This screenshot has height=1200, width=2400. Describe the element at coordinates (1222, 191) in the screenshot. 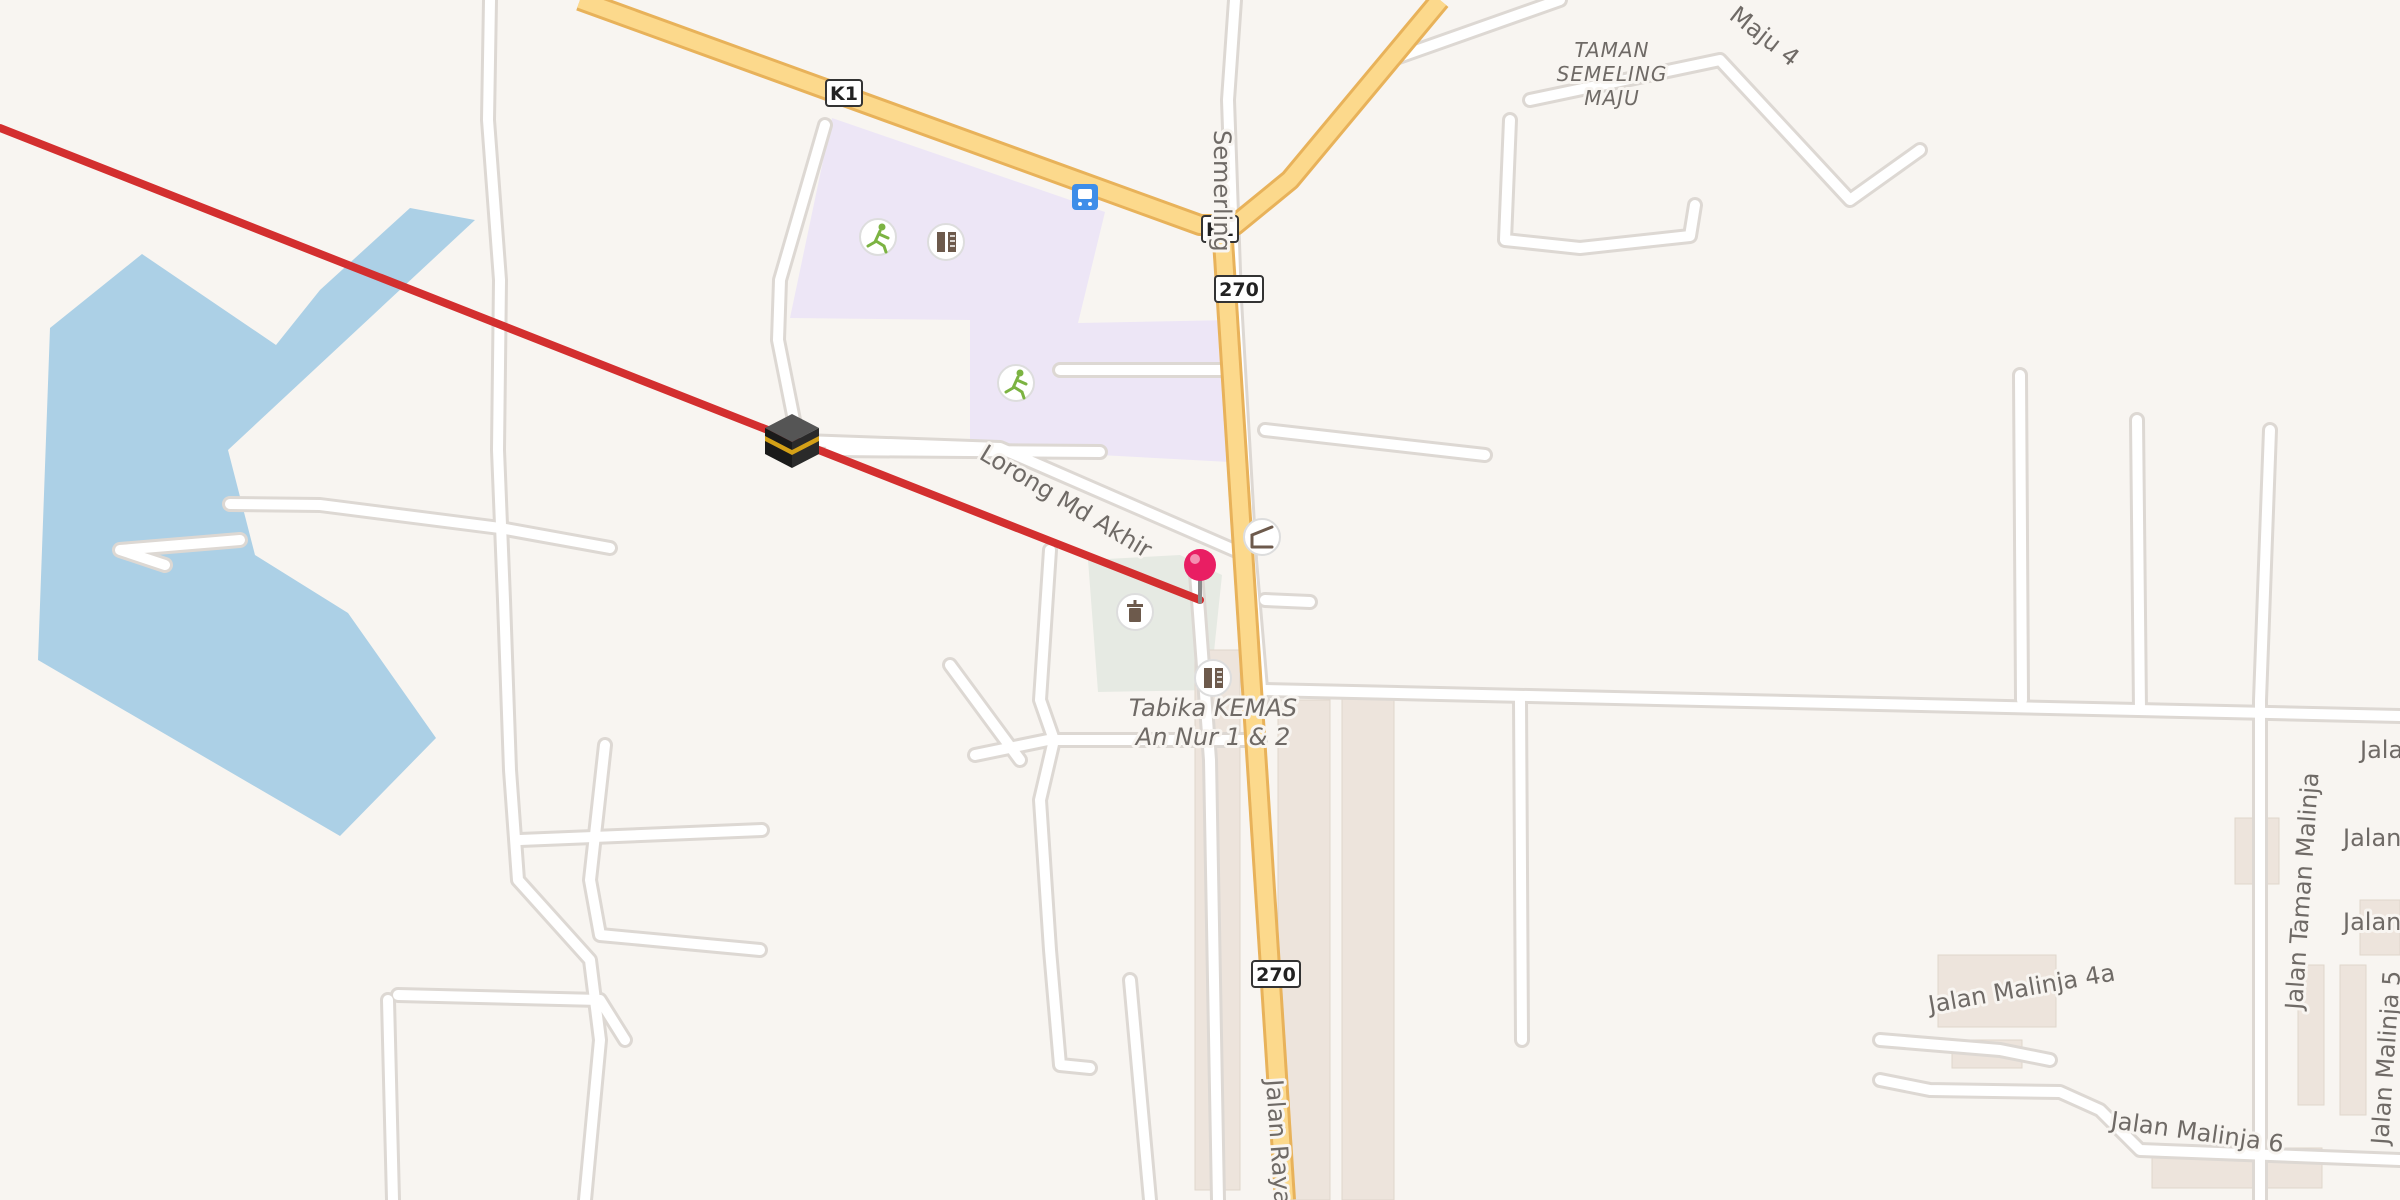

I see `street-label-semerling: Semerling` at that location.